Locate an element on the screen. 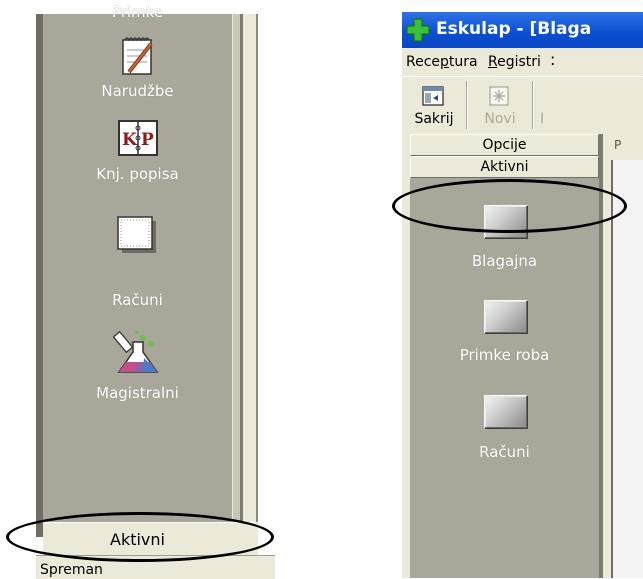  splitter is located at coordinates (249, 268).